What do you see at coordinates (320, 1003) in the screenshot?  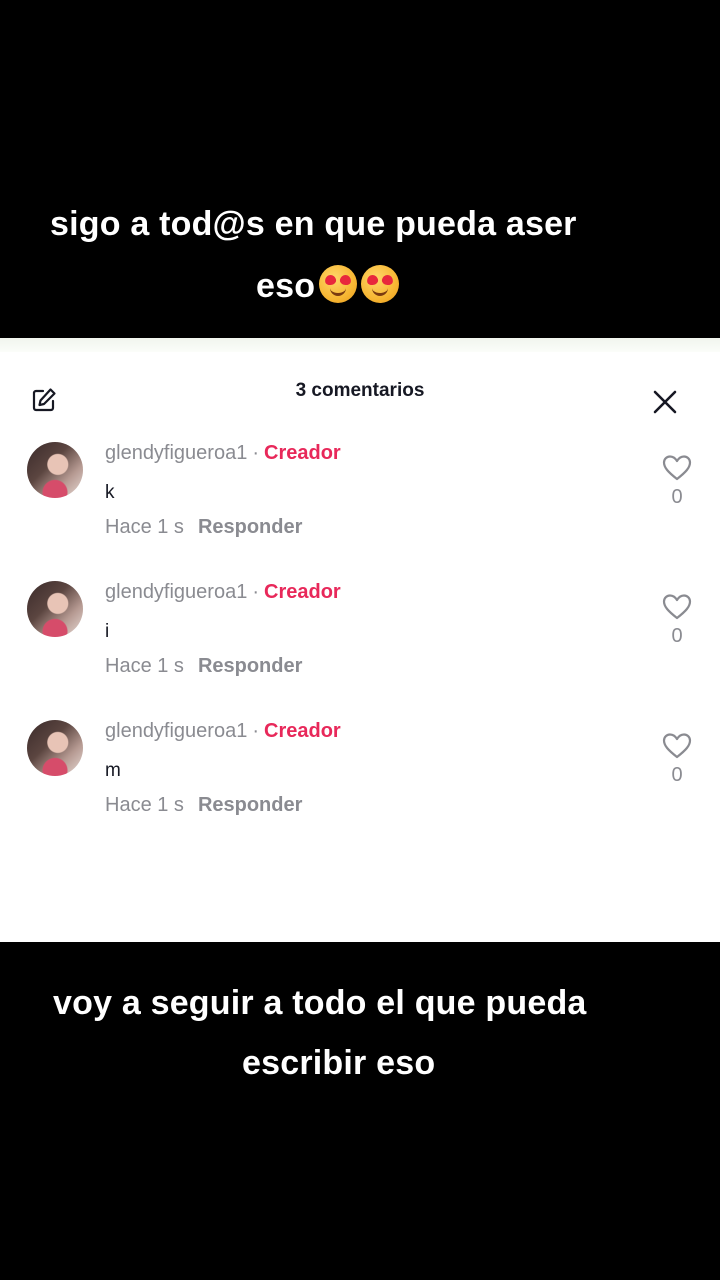 I see `bottom-caption-line-1: voy a seguir a todo el que pueda` at bounding box center [320, 1003].